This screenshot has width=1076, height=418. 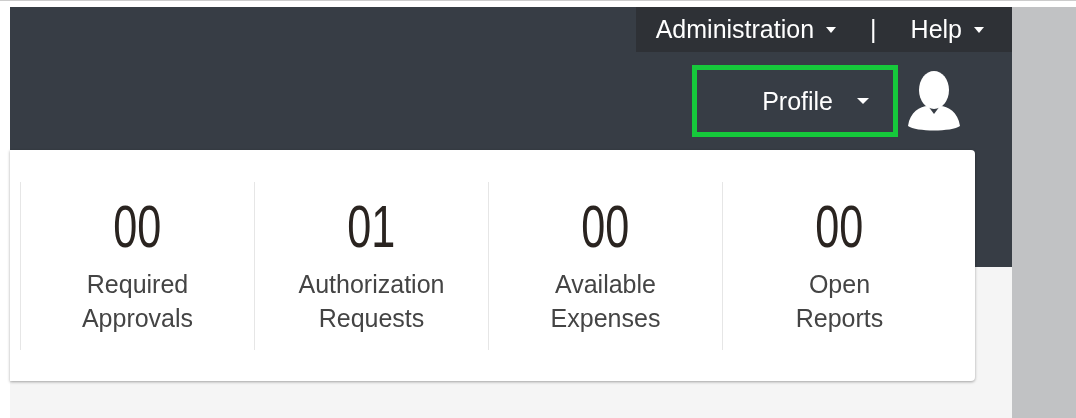 What do you see at coordinates (605, 301) in the screenshot?
I see `stat-label: Available Expenses` at bounding box center [605, 301].